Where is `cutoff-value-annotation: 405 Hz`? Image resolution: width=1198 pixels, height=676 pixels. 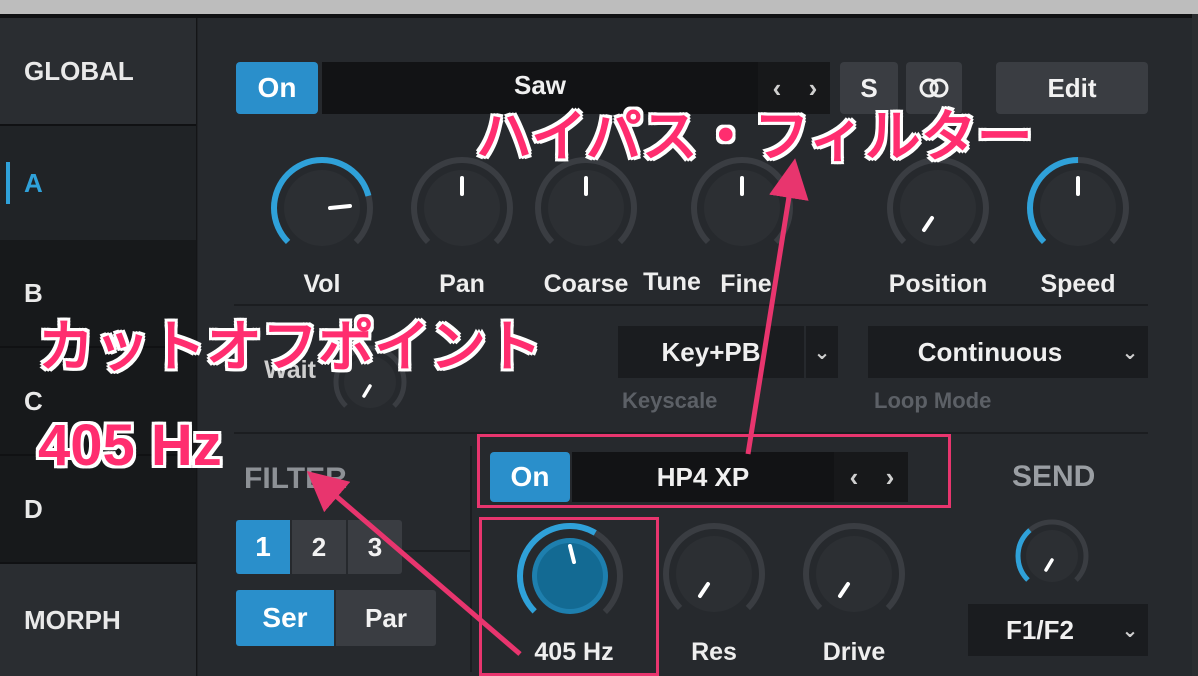 cutoff-value-annotation: 405 Hz is located at coordinates (130, 445).